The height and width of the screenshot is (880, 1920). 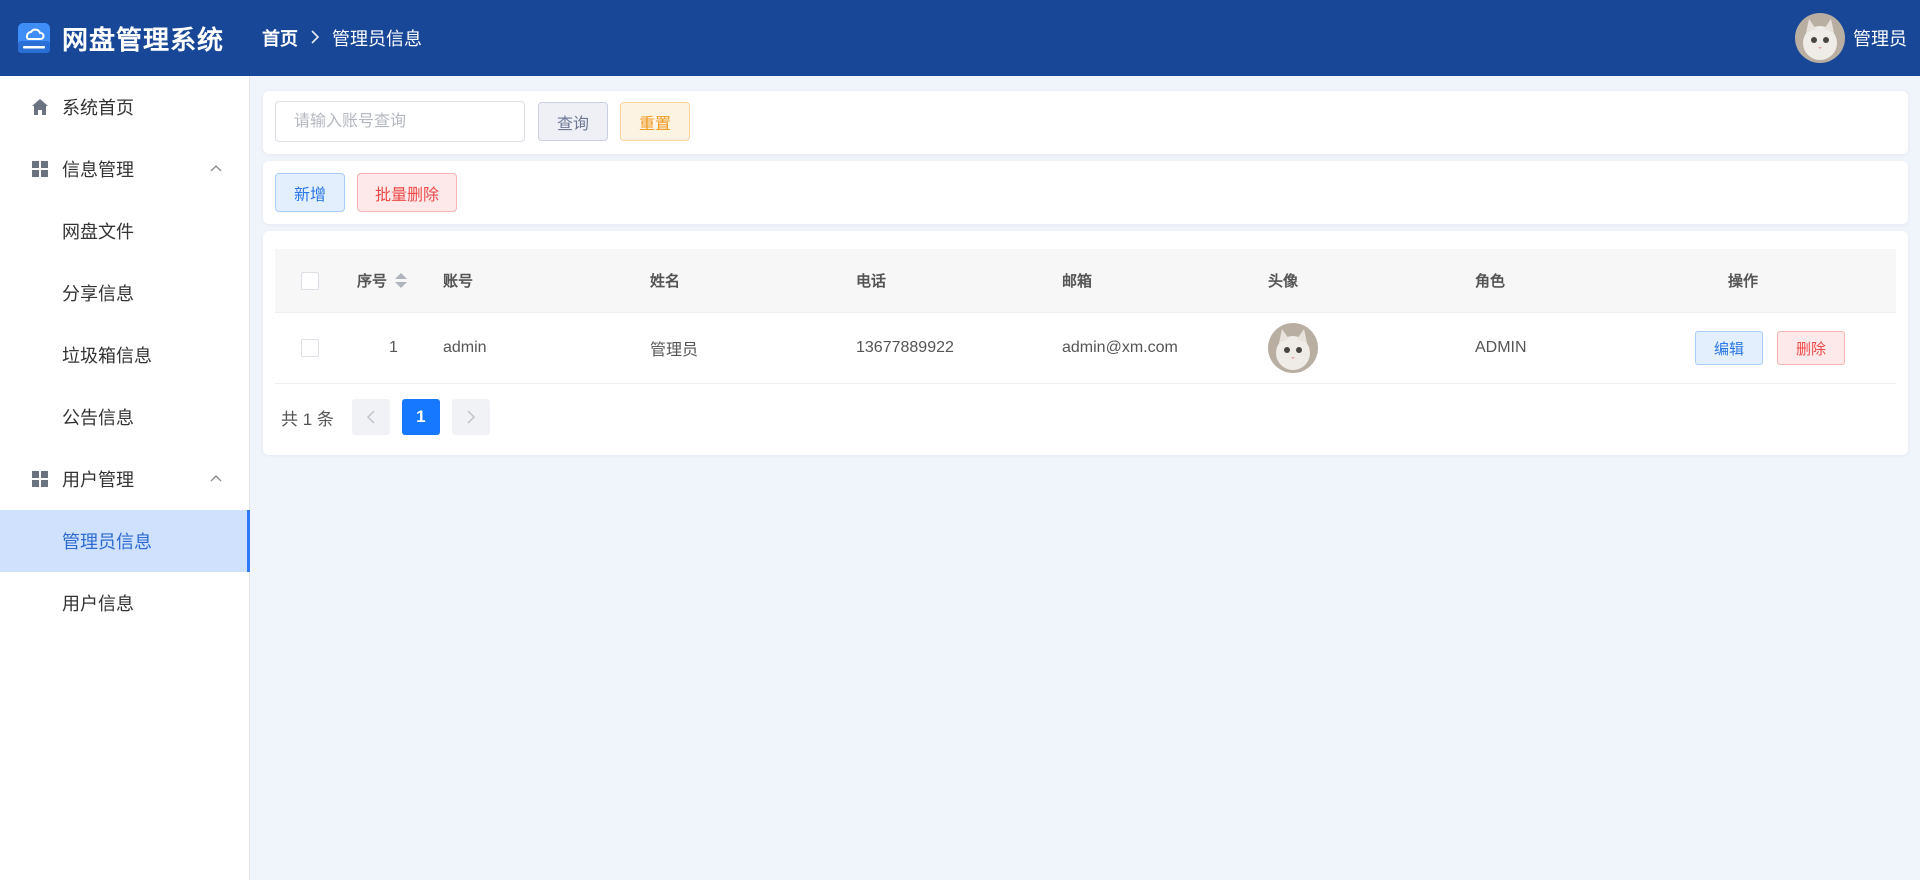 I want to click on cell-username: admin, so click(x=465, y=347).